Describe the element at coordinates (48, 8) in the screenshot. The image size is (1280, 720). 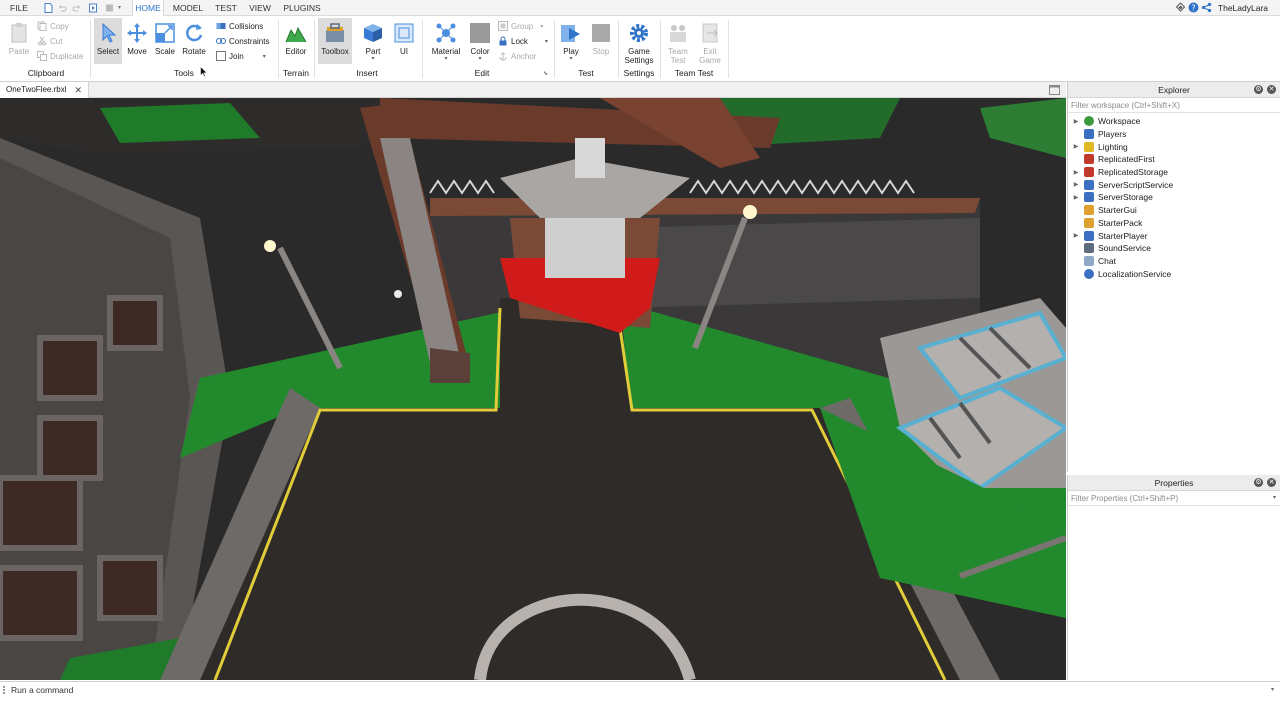
I see `new-file-icon` at that location.